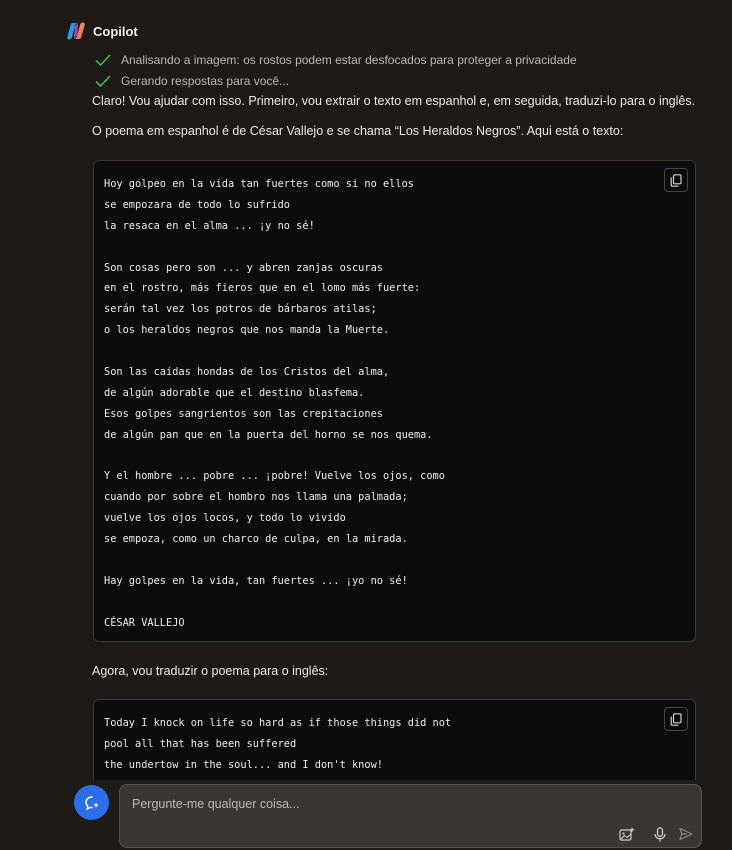 The height and width of the screenshot is (850, 732). I want to click on image-add-icon, so click(627, 834).